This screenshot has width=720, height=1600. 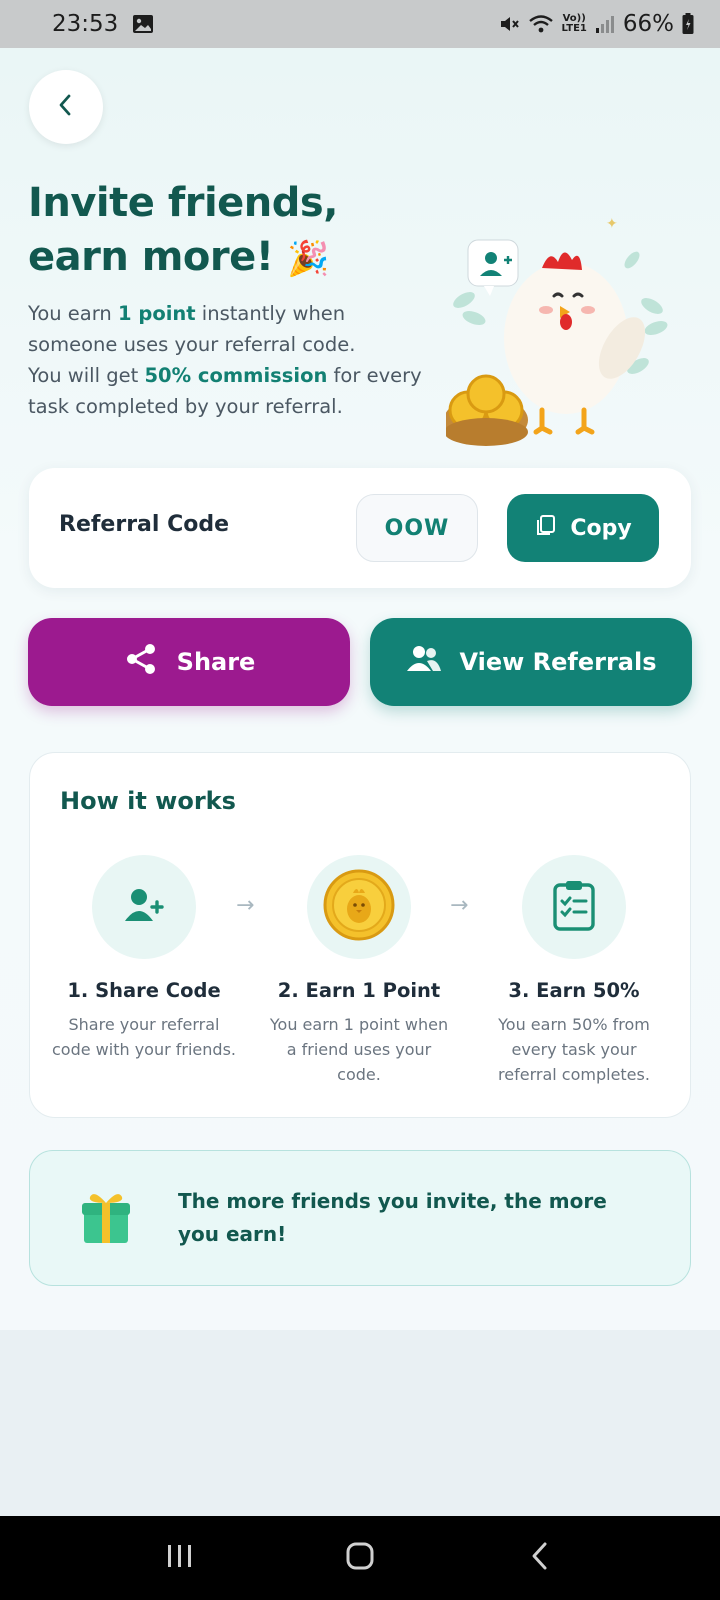 I want to click on checklist-icon, so click(x=574, y=907).